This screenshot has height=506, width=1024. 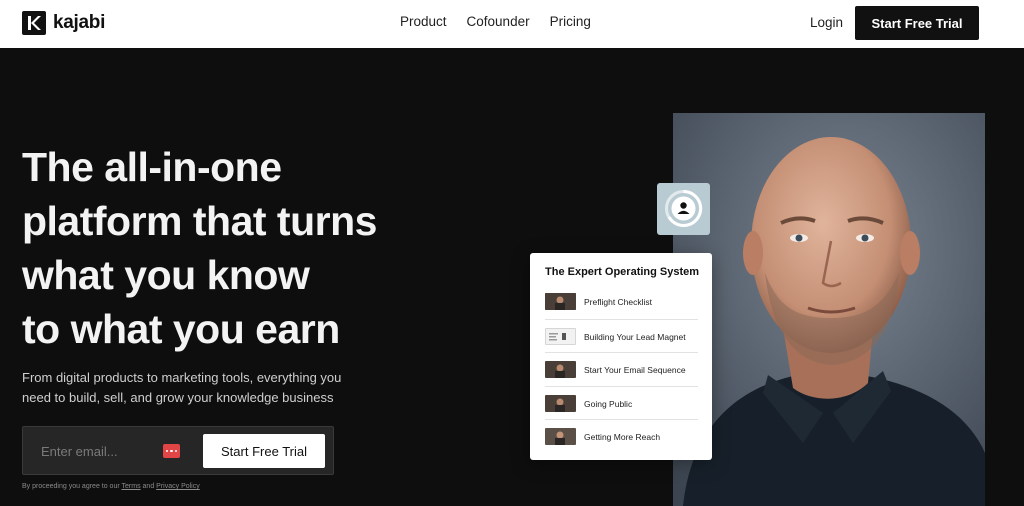 I want to click on lesson-item: Preflight Checklist, so click(x=621, y=301).